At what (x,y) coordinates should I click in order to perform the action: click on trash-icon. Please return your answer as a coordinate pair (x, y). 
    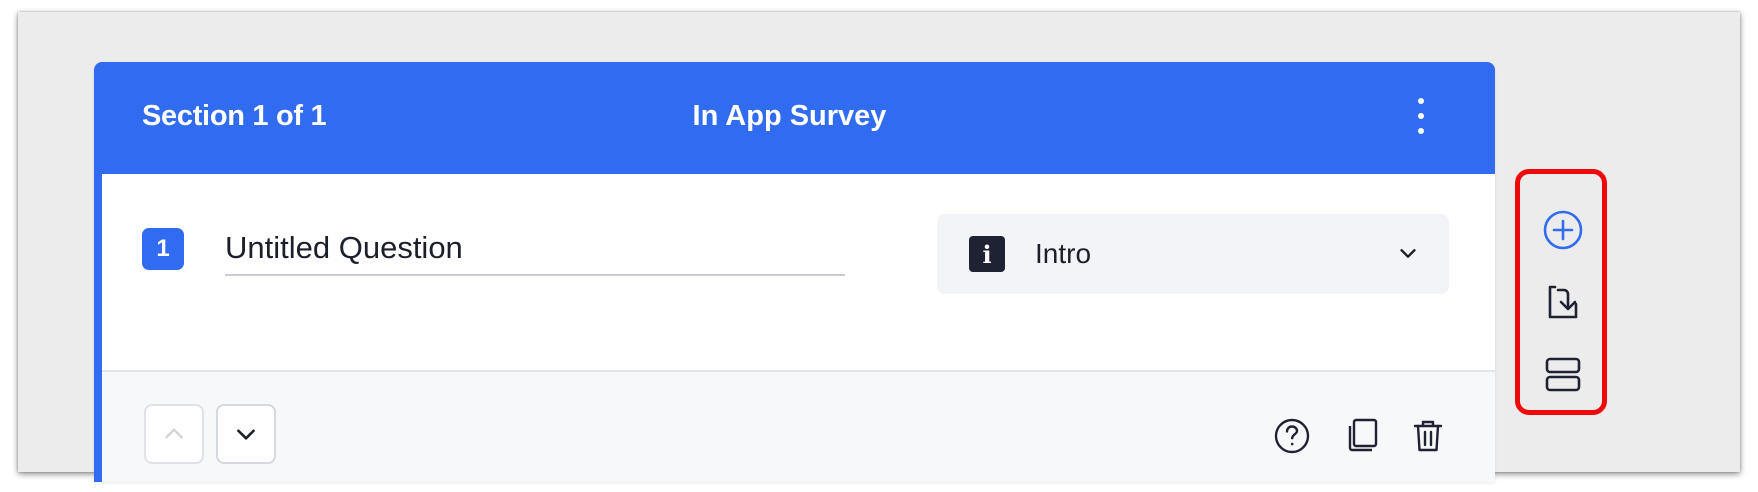
    Looking at the image, I should click on (1428, 436).